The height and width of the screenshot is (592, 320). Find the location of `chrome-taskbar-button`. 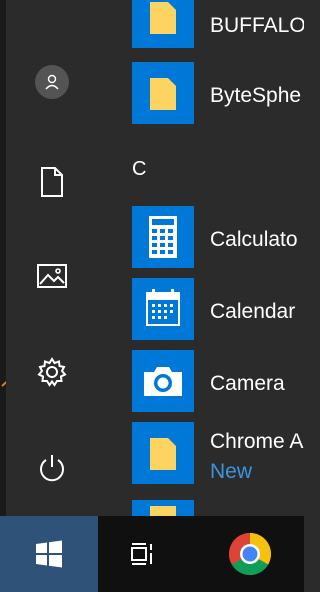

chrome-taskbar-button is located at coordinates (250, 554).